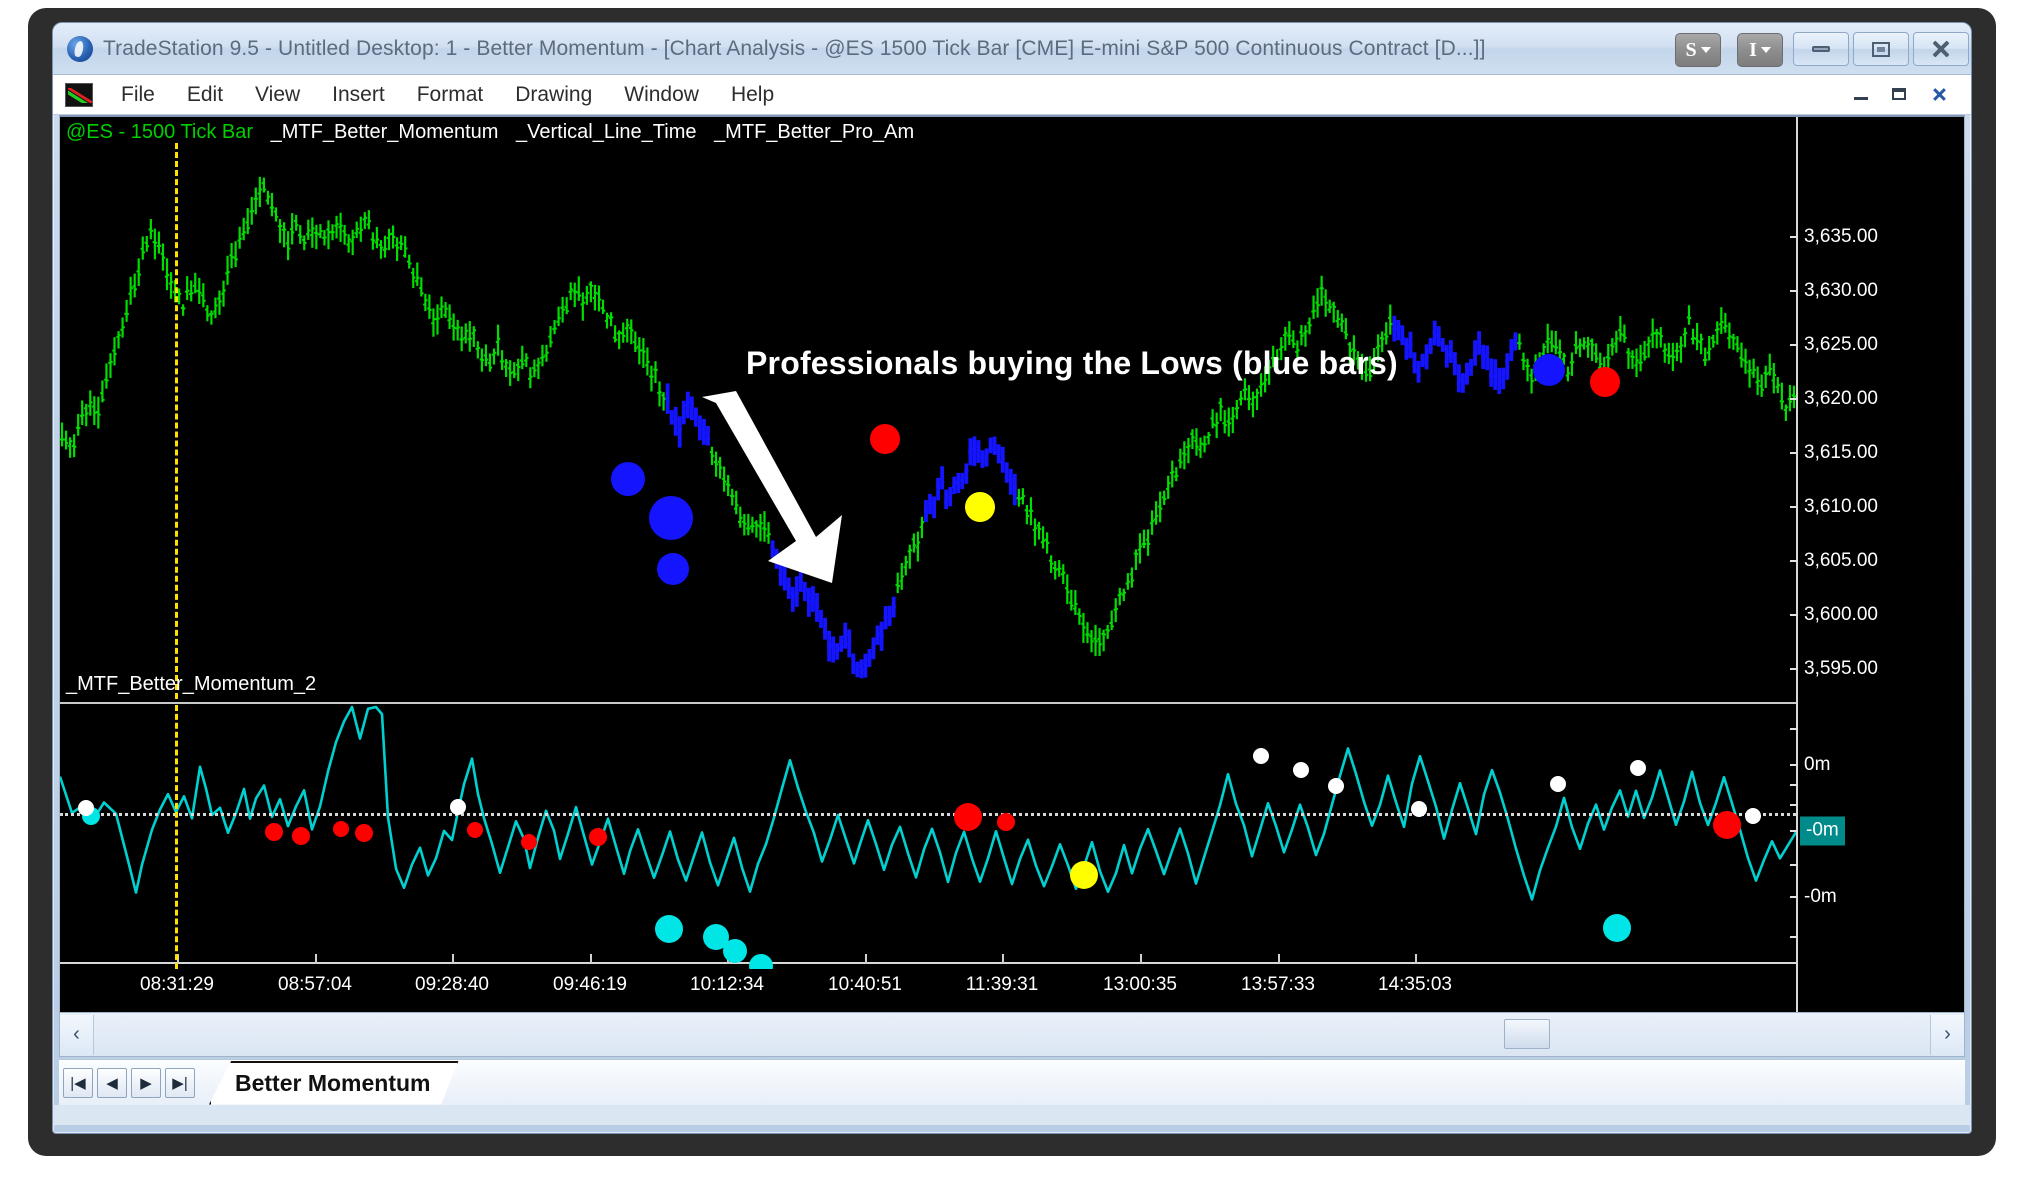  Describe the element at coordinates (180, 1082) in the screenshot. I see `tab-last-button: ▶|` at that location.